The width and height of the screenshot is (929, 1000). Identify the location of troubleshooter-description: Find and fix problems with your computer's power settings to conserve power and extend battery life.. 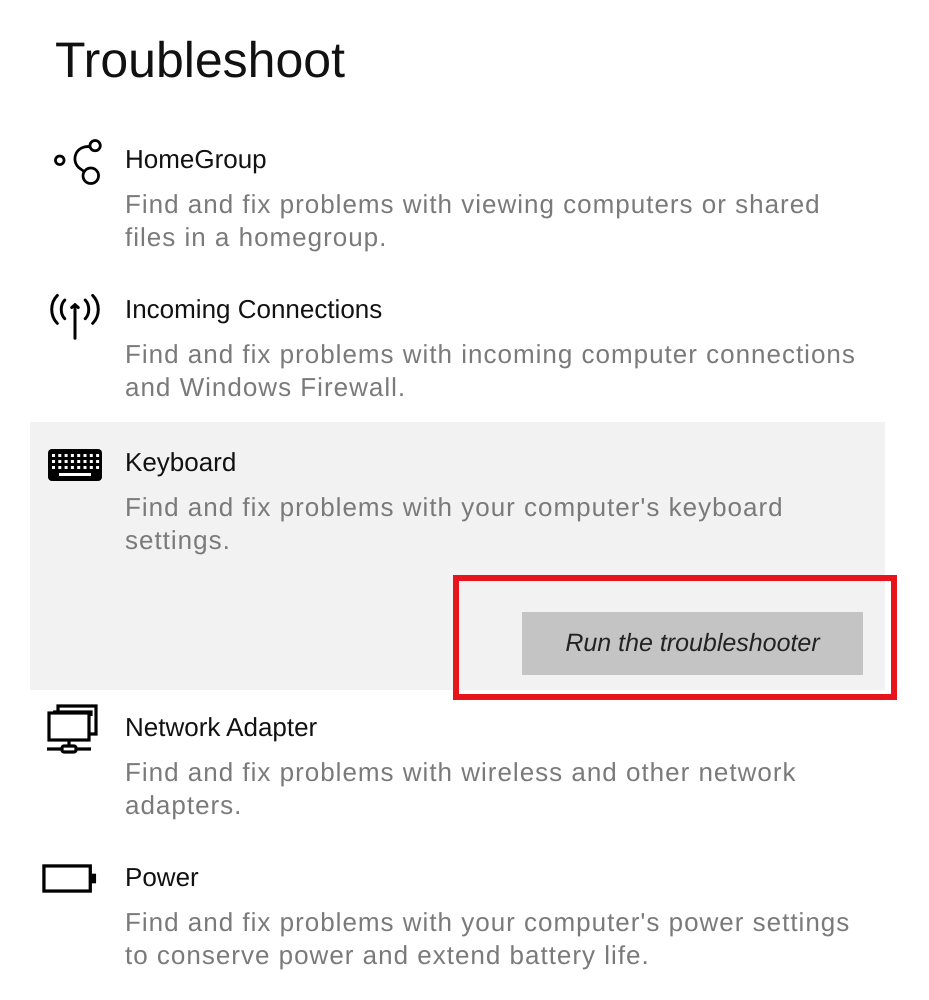
(488, 939).